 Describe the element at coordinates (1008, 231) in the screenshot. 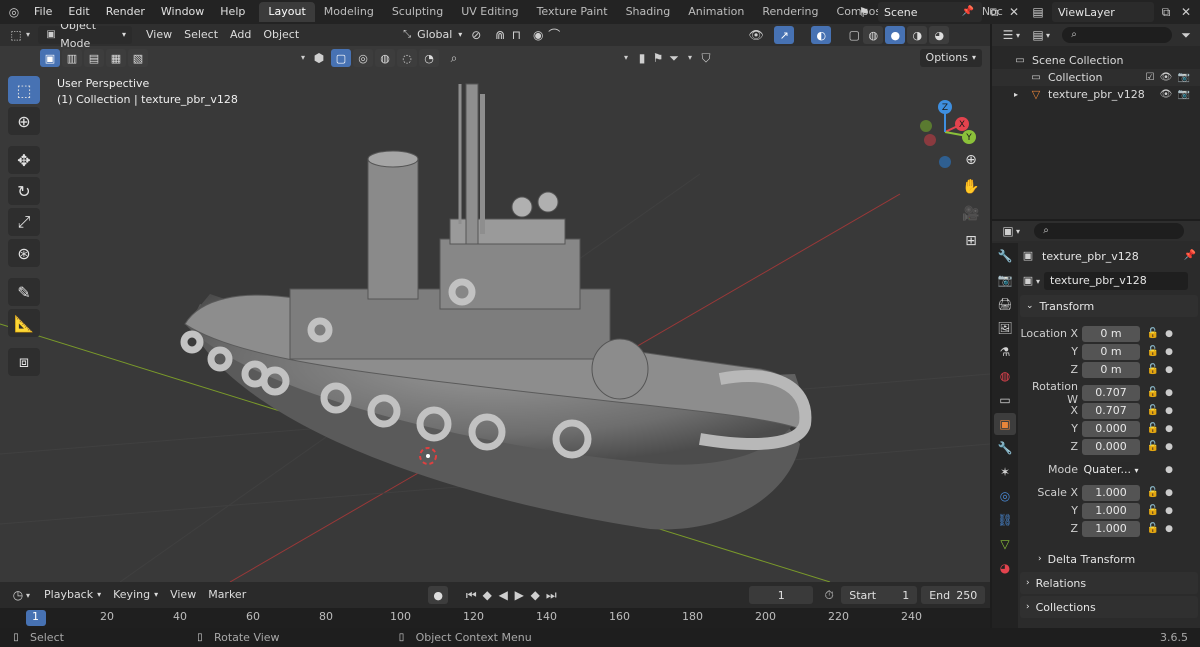

I see `editor-type-icon: ▣` at that location.